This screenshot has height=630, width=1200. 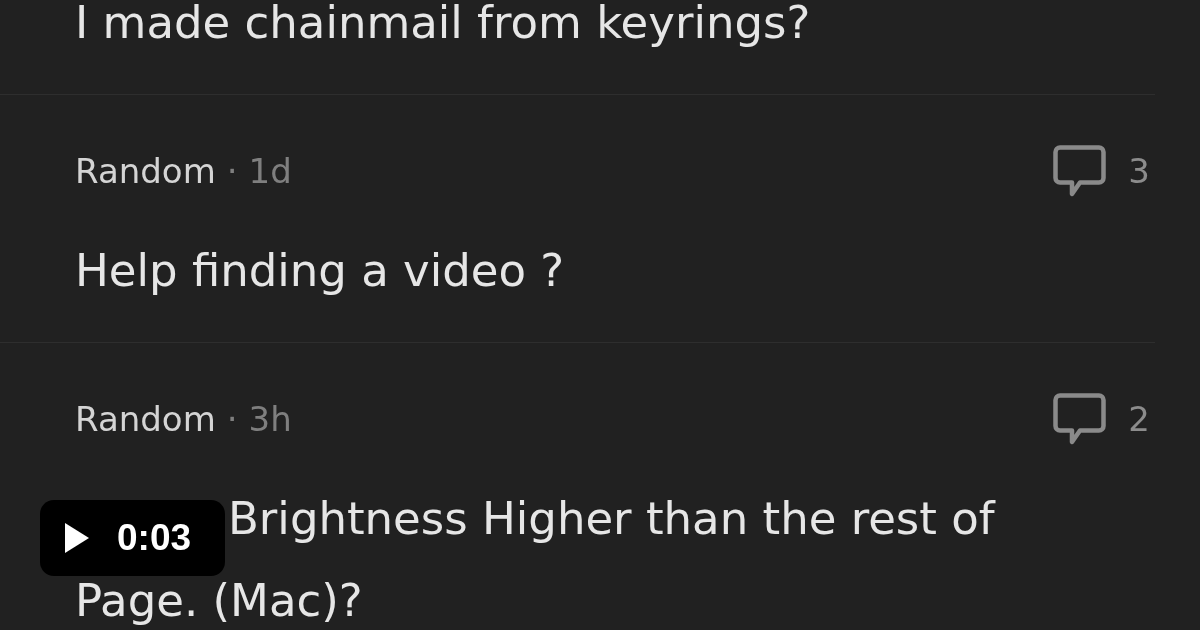 What do you see at coordinates (443, 23) in the screenshot?
I see `post-title: I made chainmail from keyrings?` at bounding box center [443, 23].